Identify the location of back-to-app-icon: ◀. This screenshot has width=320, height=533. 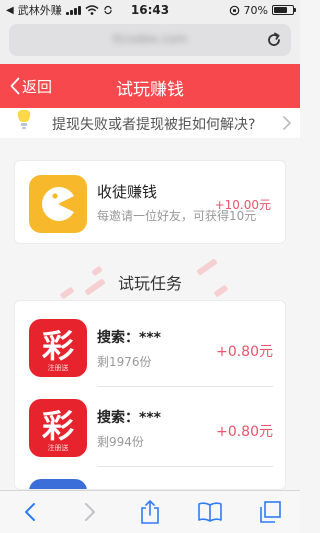
(10, 10).